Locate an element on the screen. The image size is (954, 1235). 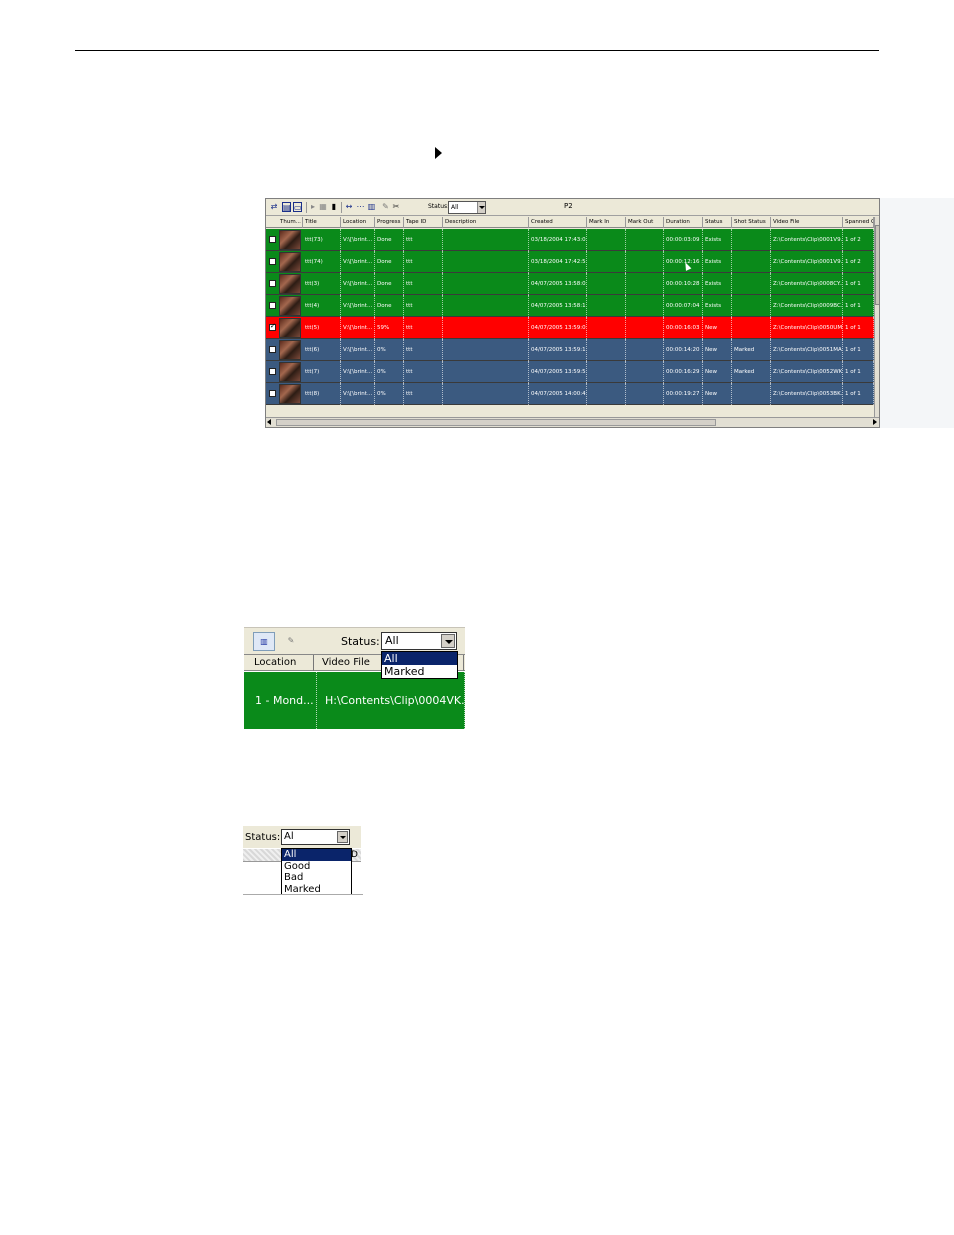
column-header: Location is located at coordinates (358, 222).